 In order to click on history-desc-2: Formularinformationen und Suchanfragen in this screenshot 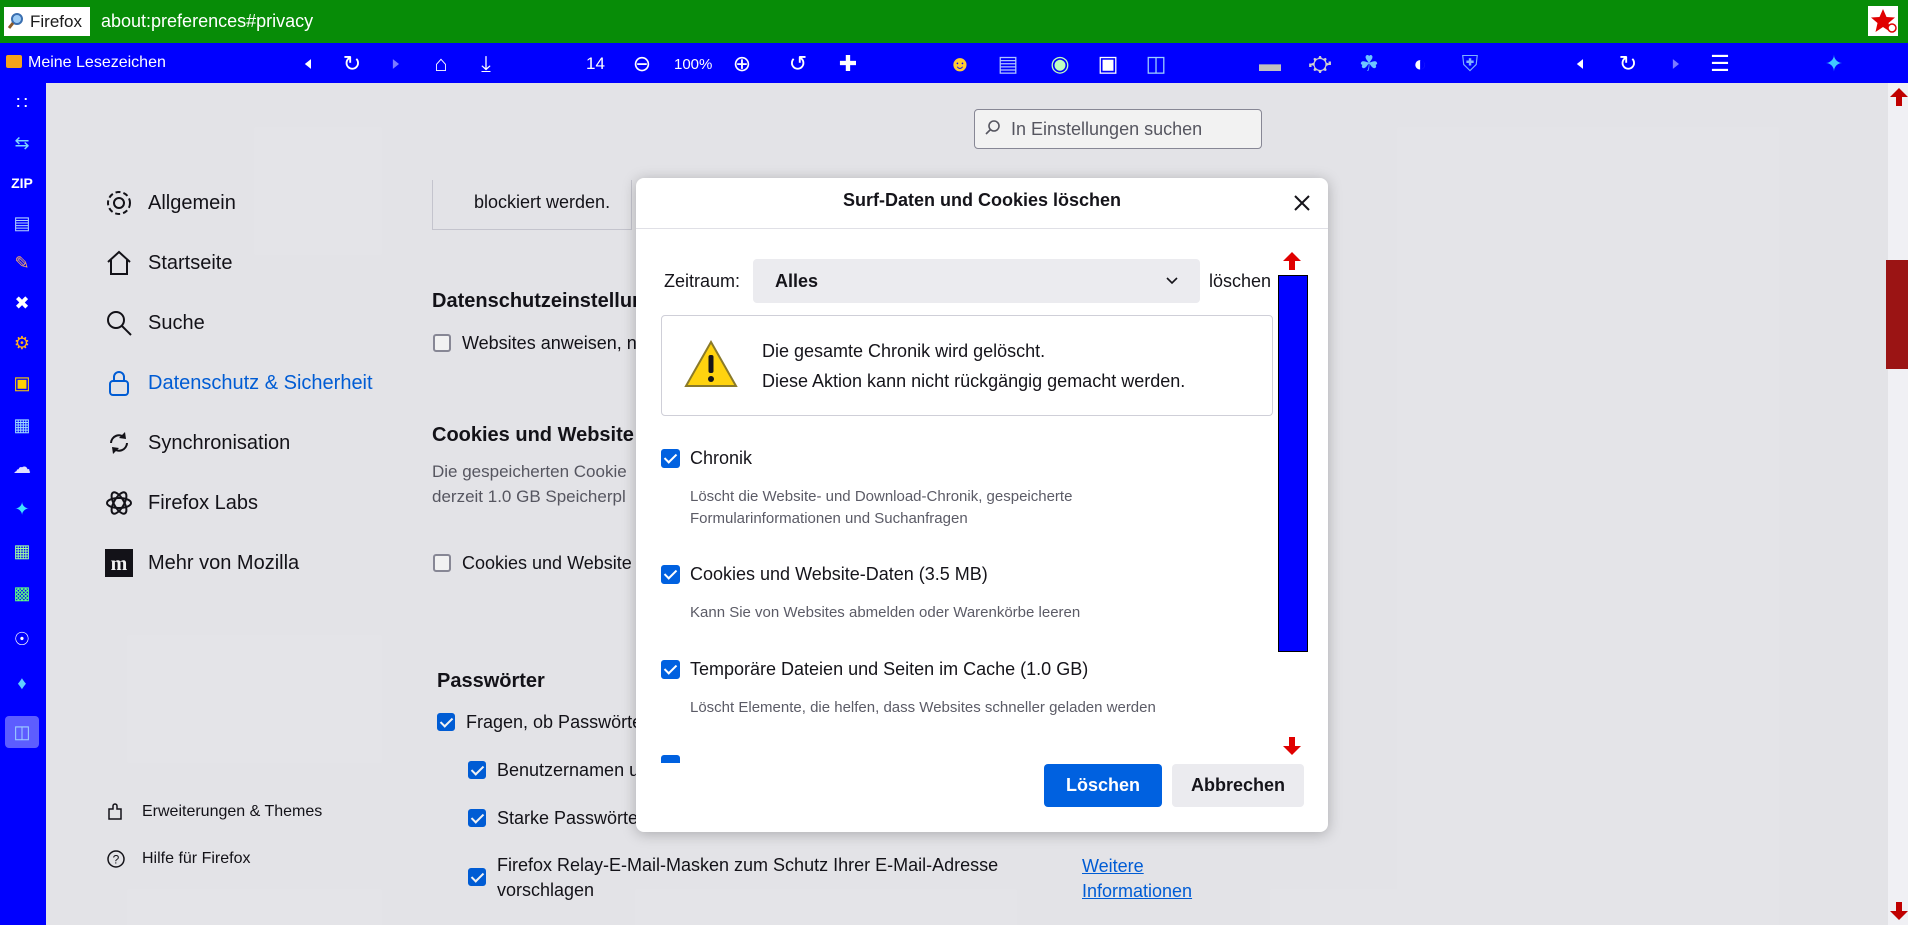, I will do `click(829, 518)`.